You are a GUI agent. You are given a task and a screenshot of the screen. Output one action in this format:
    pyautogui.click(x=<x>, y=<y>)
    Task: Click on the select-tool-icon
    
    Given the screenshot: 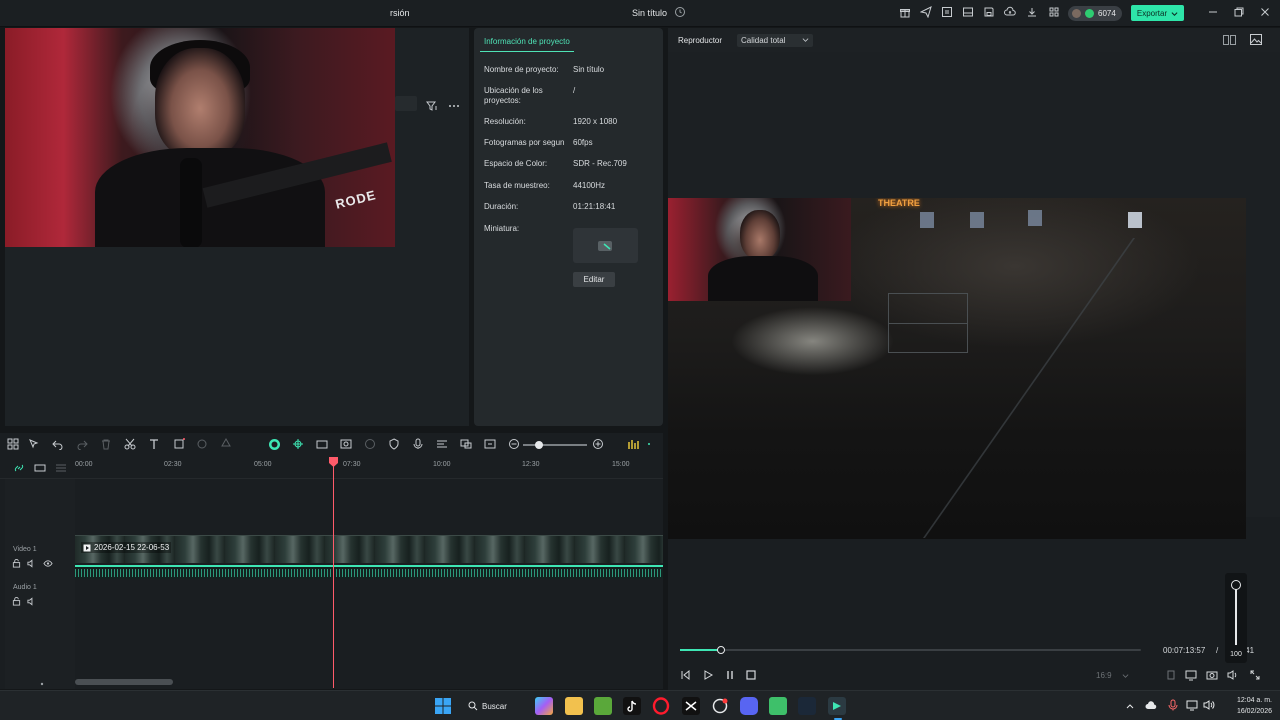 What is the action you would take?
    pyautogui.click(x=35, y=445)
    